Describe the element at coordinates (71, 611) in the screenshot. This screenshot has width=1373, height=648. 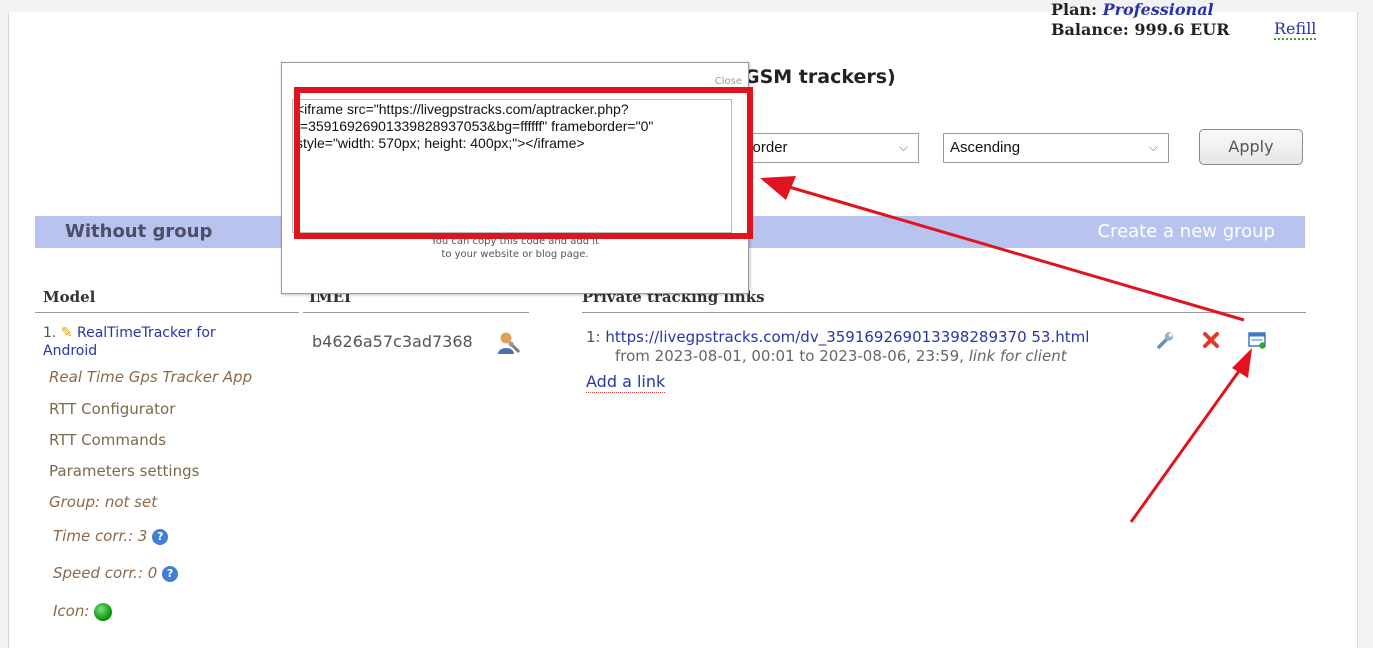
I see `icon-label: Icon:` at that location.